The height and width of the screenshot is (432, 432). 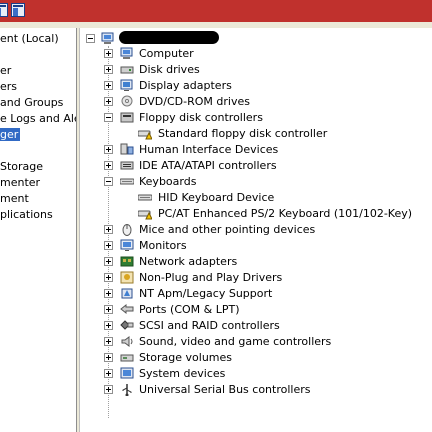 What do you see at coordinates (224, 389) in the screenshot?
I see `device-category: Universal Serial Bus controllers` at bounding box center [224, 389].